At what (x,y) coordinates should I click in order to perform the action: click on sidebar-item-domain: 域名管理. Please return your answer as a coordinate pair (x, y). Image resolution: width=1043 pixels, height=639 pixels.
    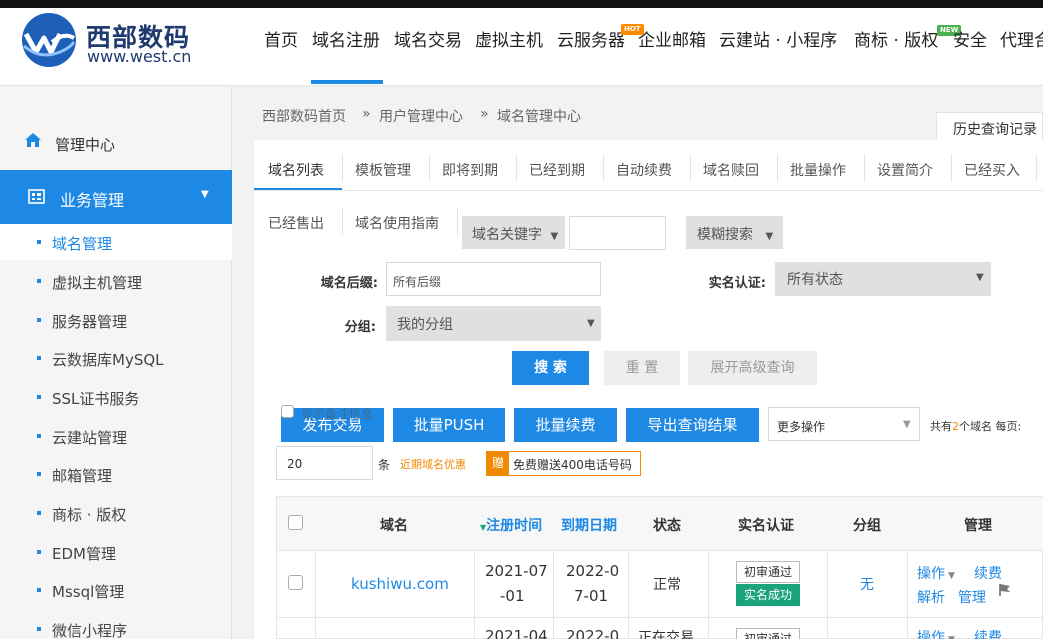
    Looking at the image, I should click on (116, 242).